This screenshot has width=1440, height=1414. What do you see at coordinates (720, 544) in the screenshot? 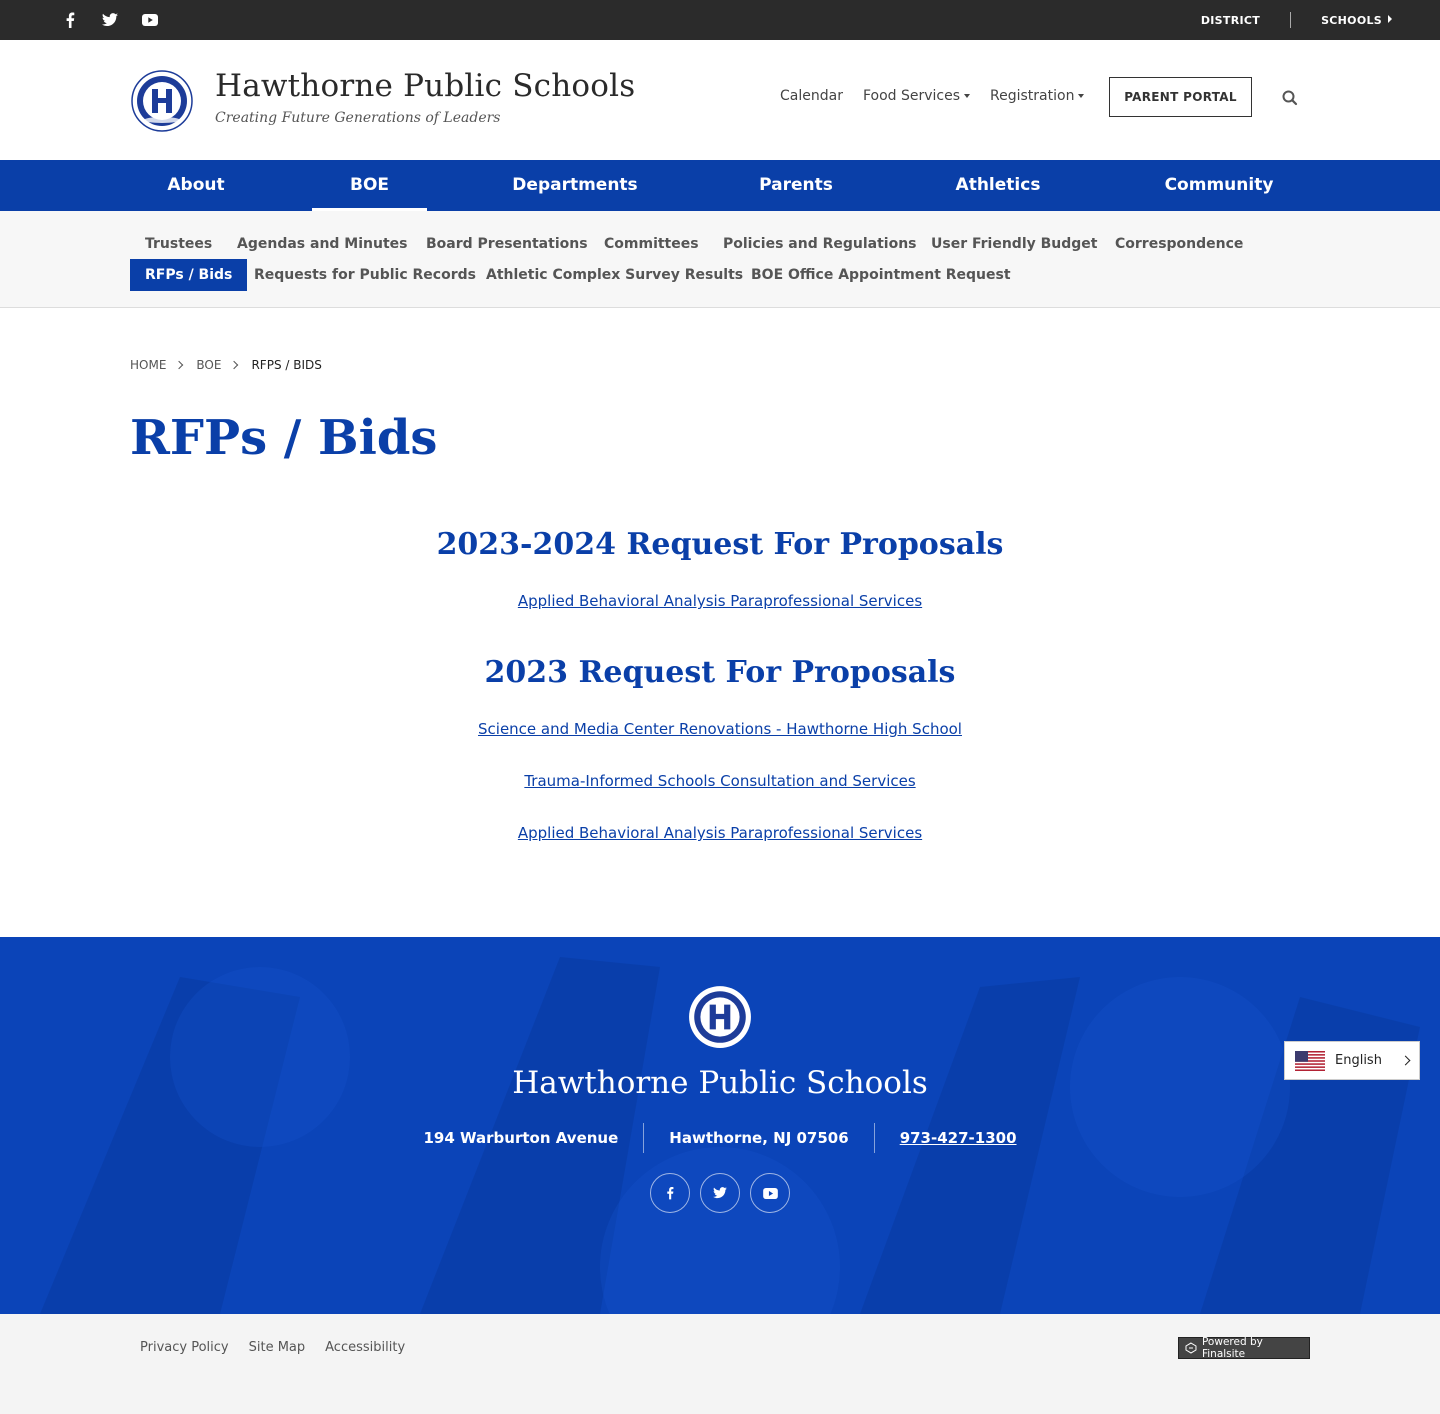
I see `section-heading: 2023-2024 Request For Proposals` at bounding box center [720, 544].